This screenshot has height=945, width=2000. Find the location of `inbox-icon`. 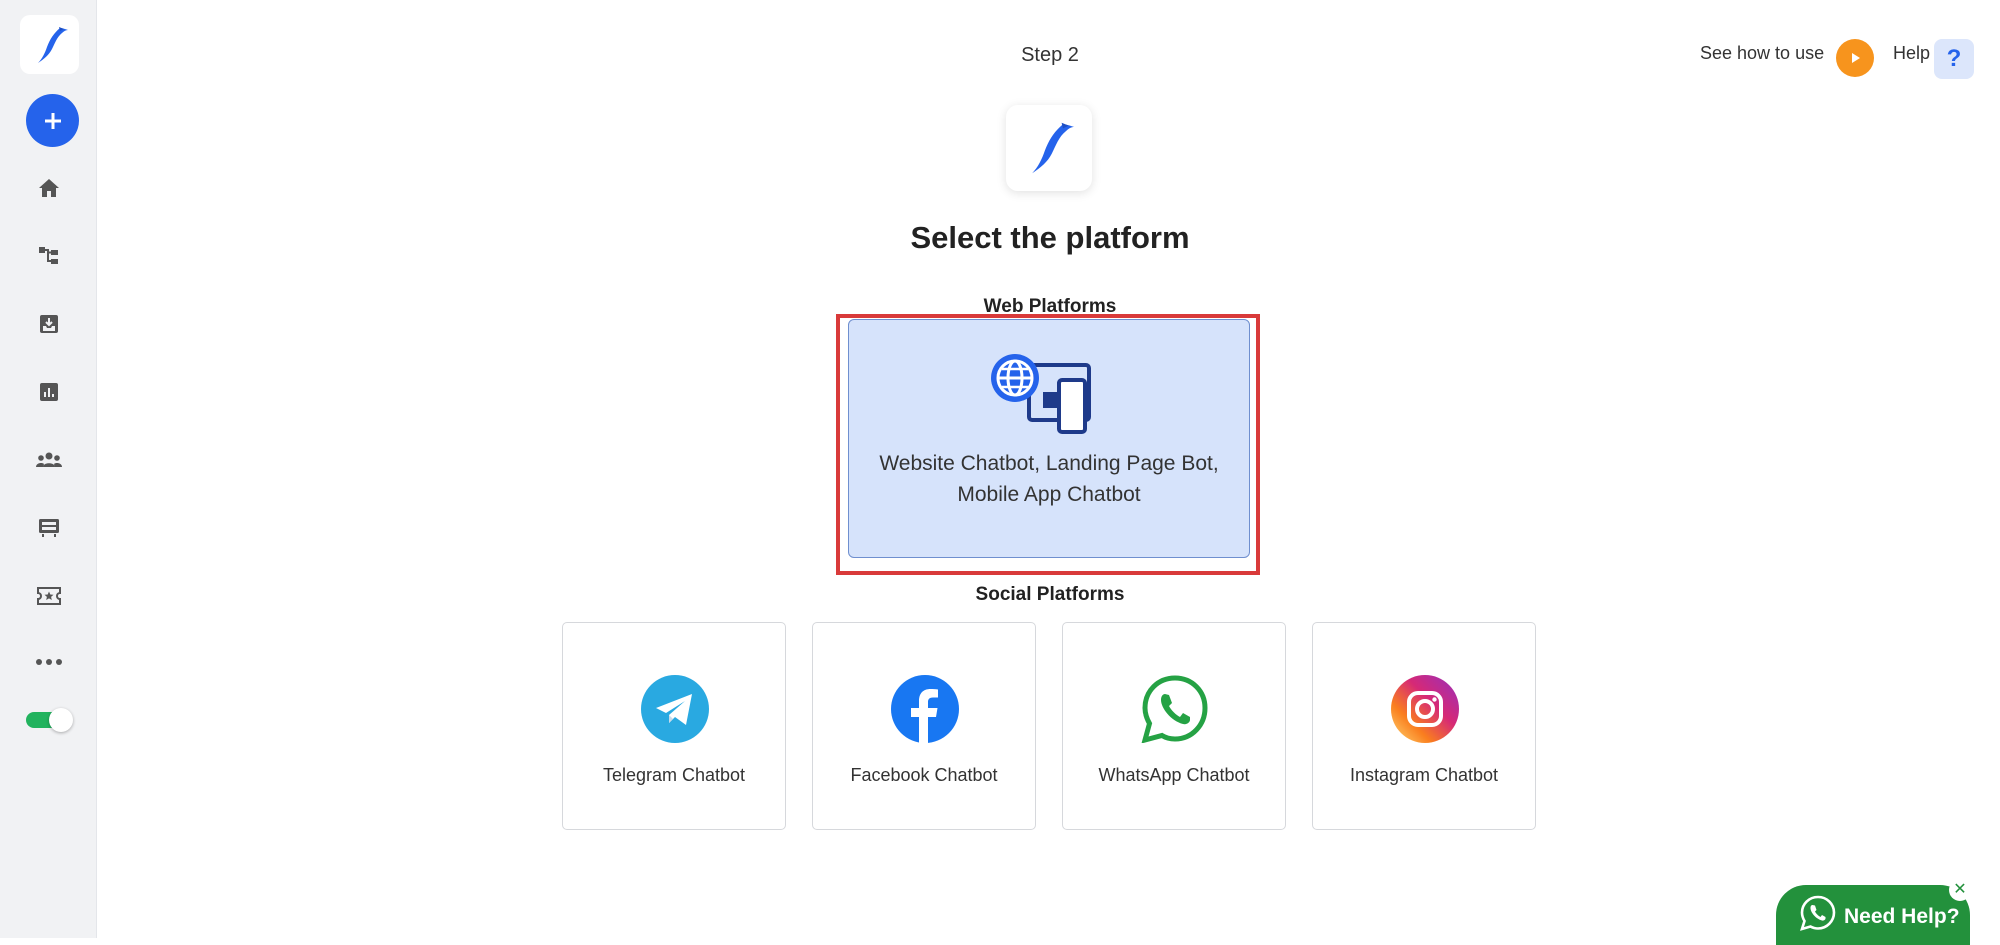

inbox-icon is located at coordinates (49, 324).